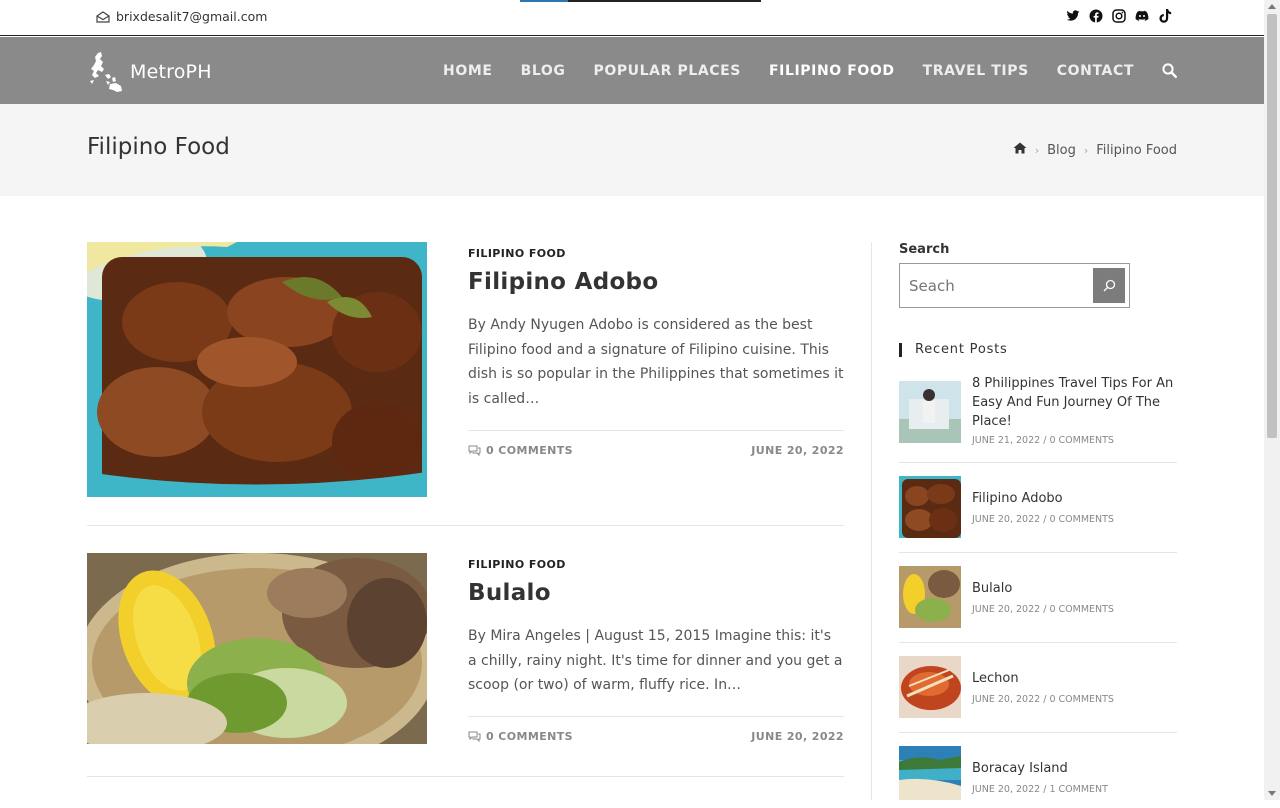  I want to click on search-widget, so click(1014, 285).